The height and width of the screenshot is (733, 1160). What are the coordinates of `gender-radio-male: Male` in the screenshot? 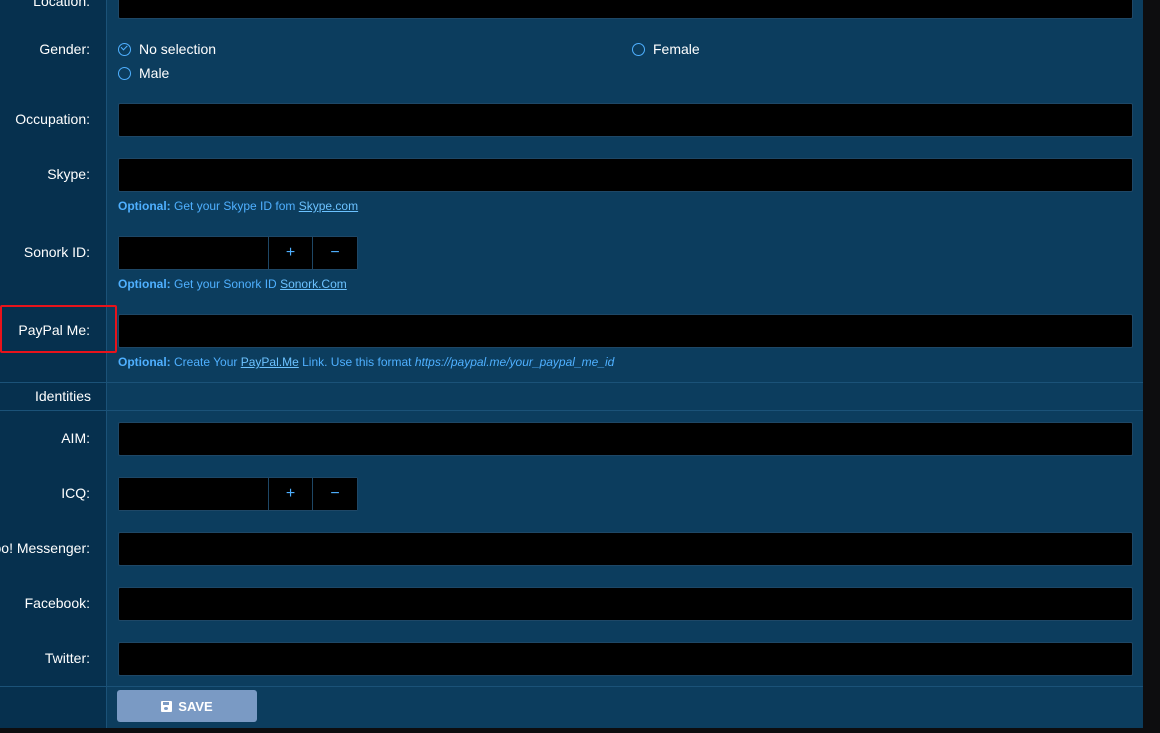 It's located at (143, 73).